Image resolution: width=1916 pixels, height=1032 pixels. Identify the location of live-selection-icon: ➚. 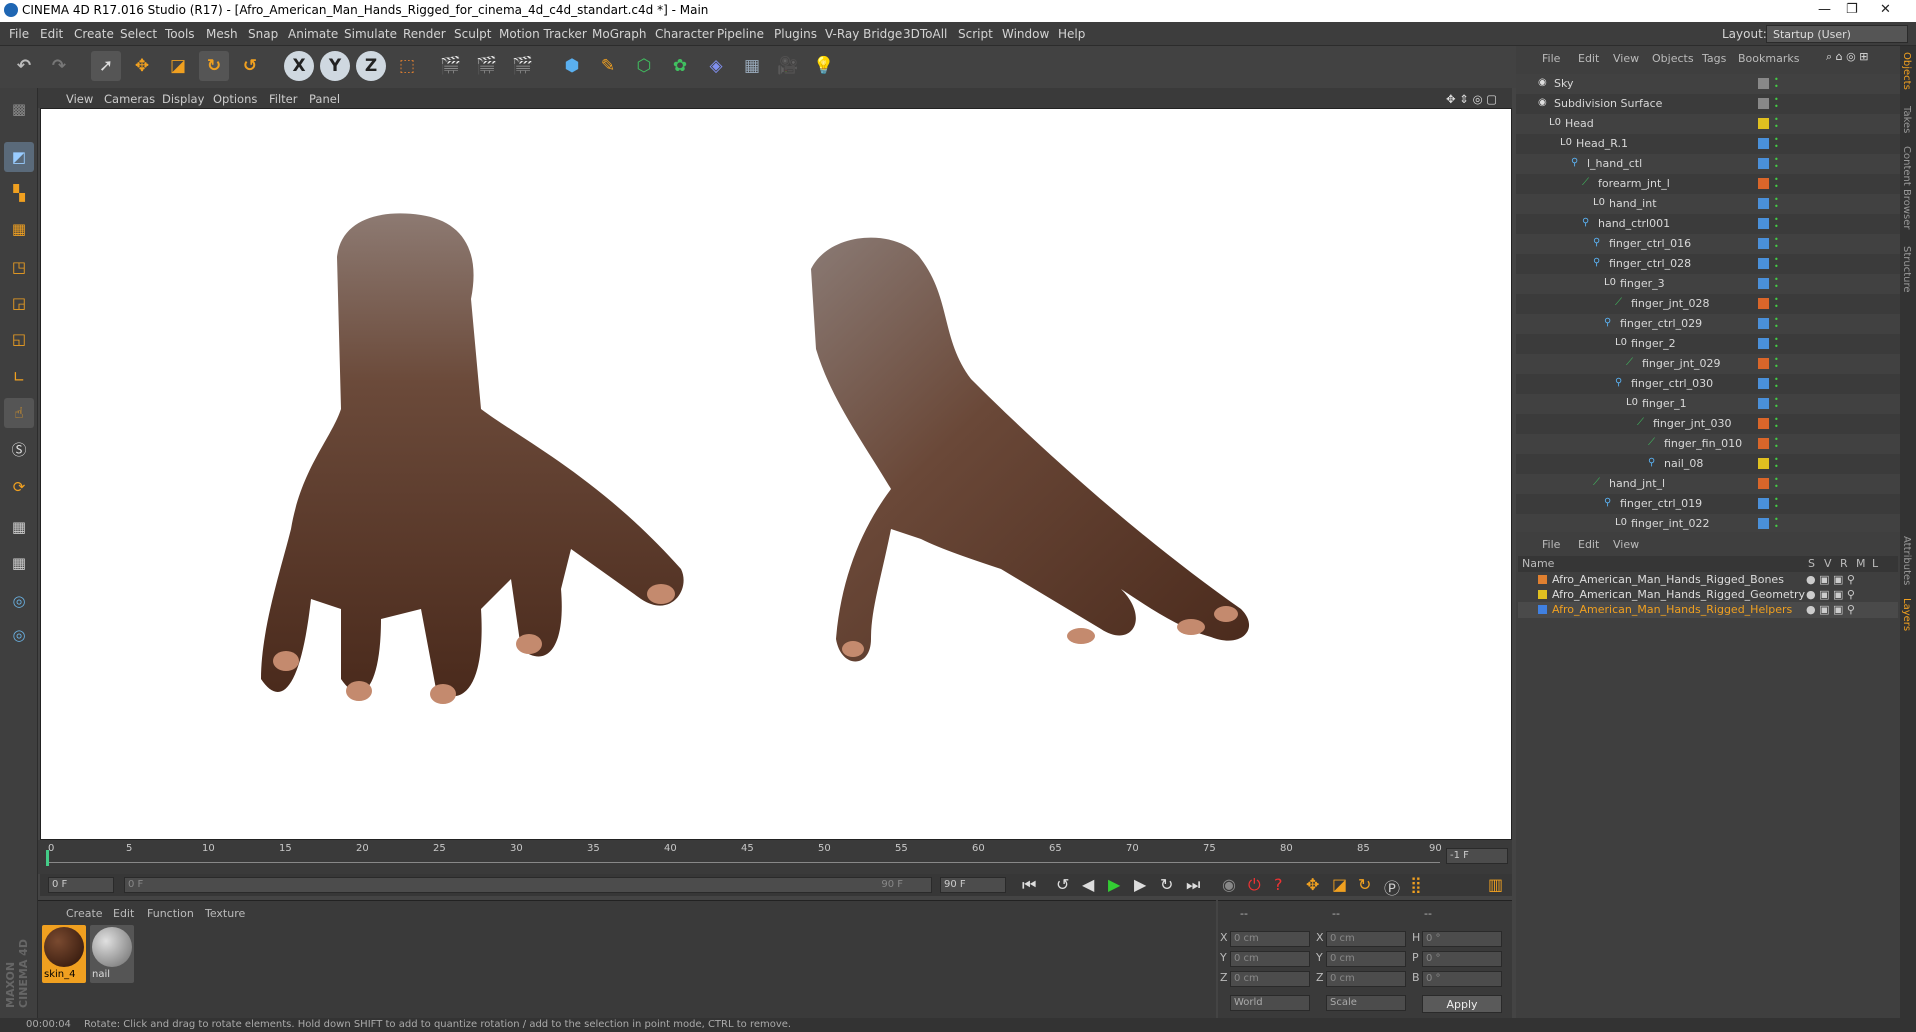
(106, 66).